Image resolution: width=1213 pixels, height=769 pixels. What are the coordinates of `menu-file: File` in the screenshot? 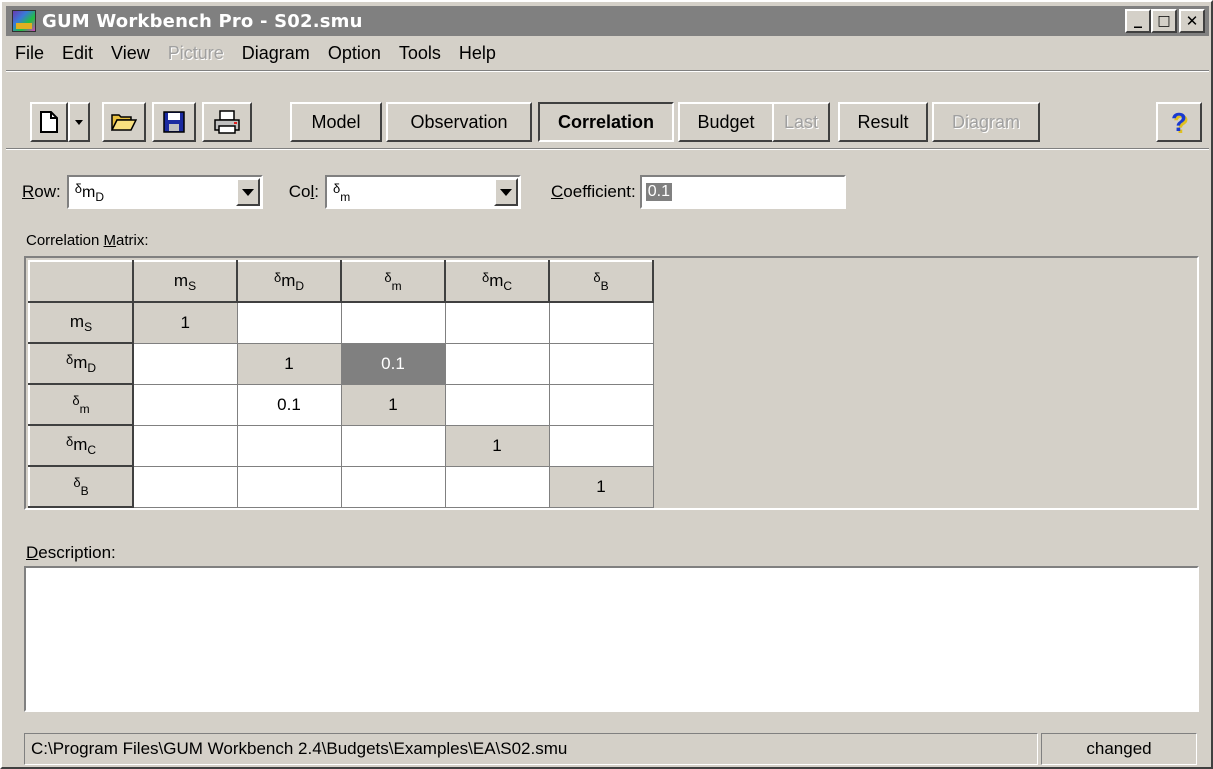 It's located at (29, 53).